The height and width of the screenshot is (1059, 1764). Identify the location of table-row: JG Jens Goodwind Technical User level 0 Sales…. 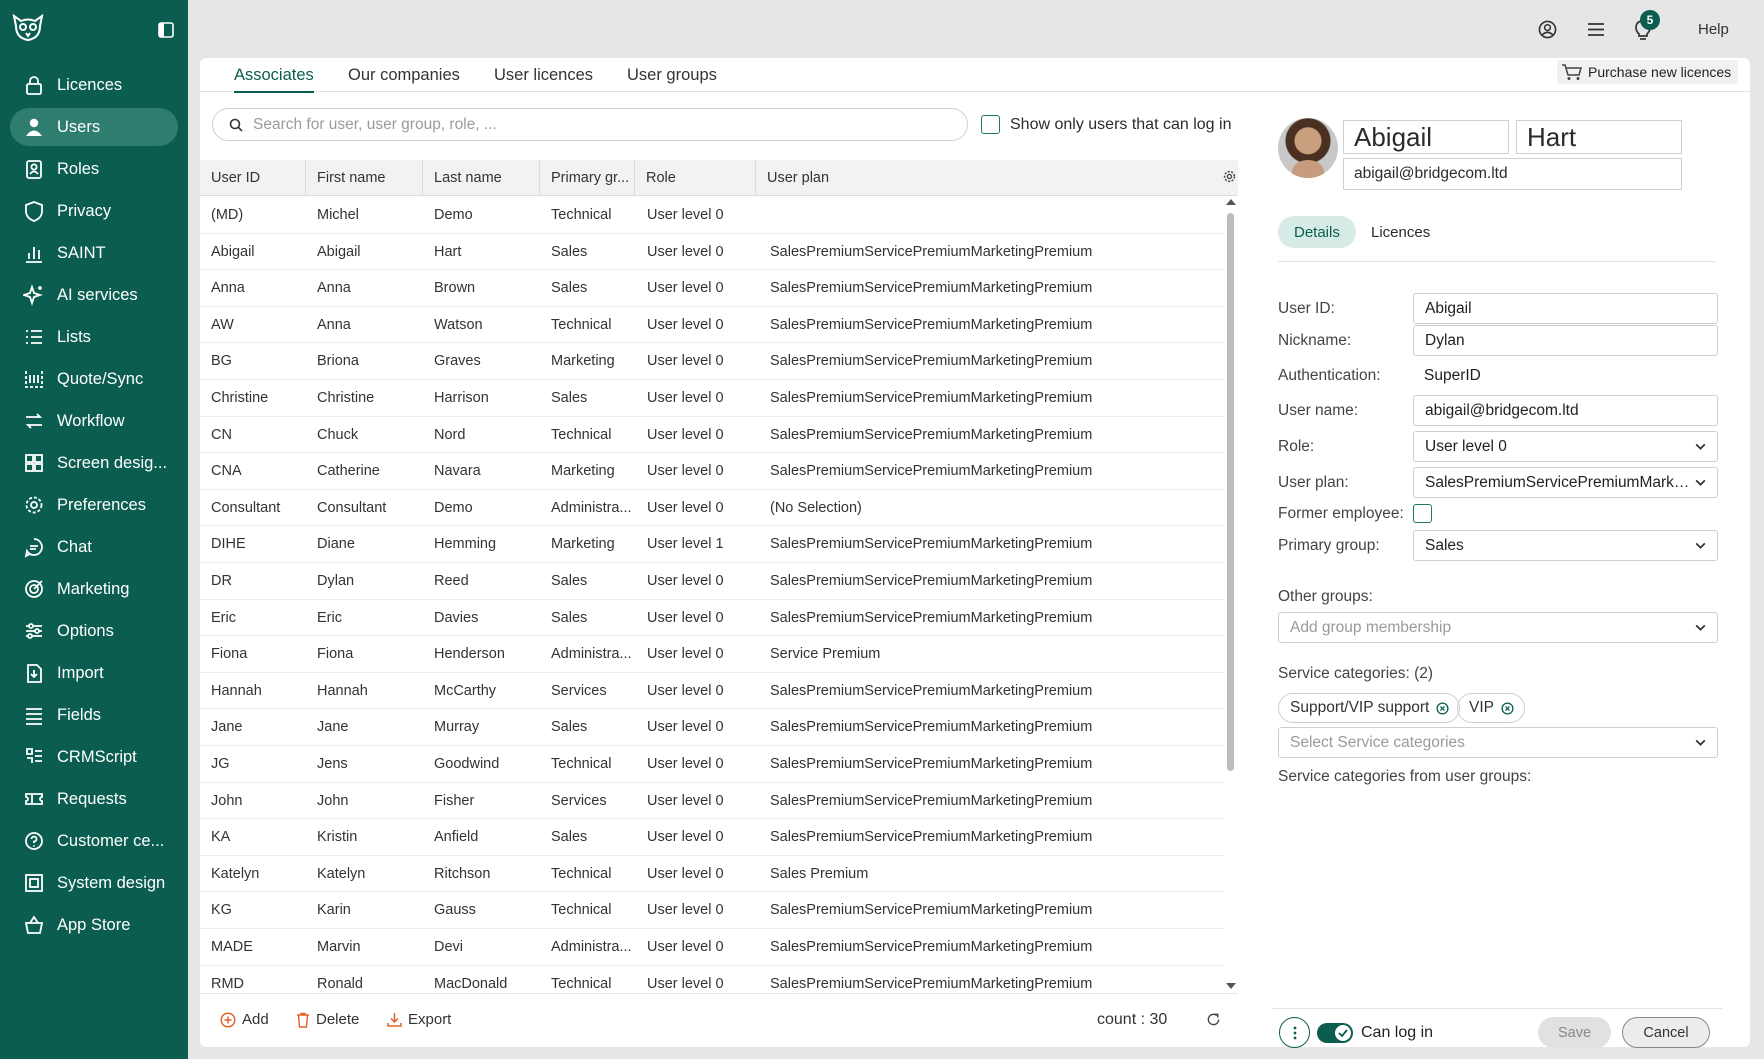
(712, 764).